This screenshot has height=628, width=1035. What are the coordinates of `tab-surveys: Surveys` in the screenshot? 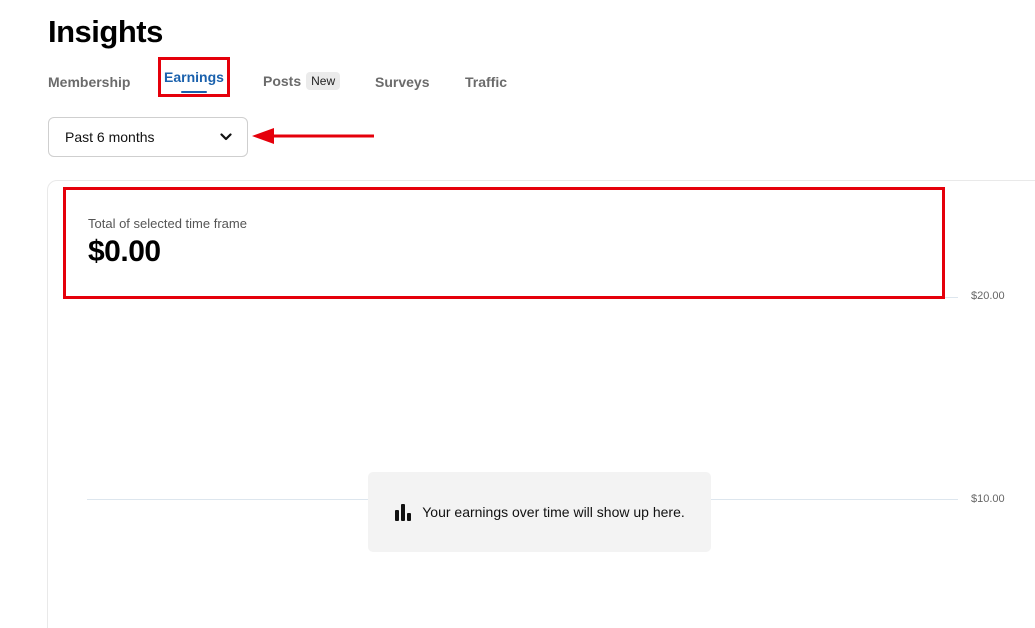 It's located at (402, 82).